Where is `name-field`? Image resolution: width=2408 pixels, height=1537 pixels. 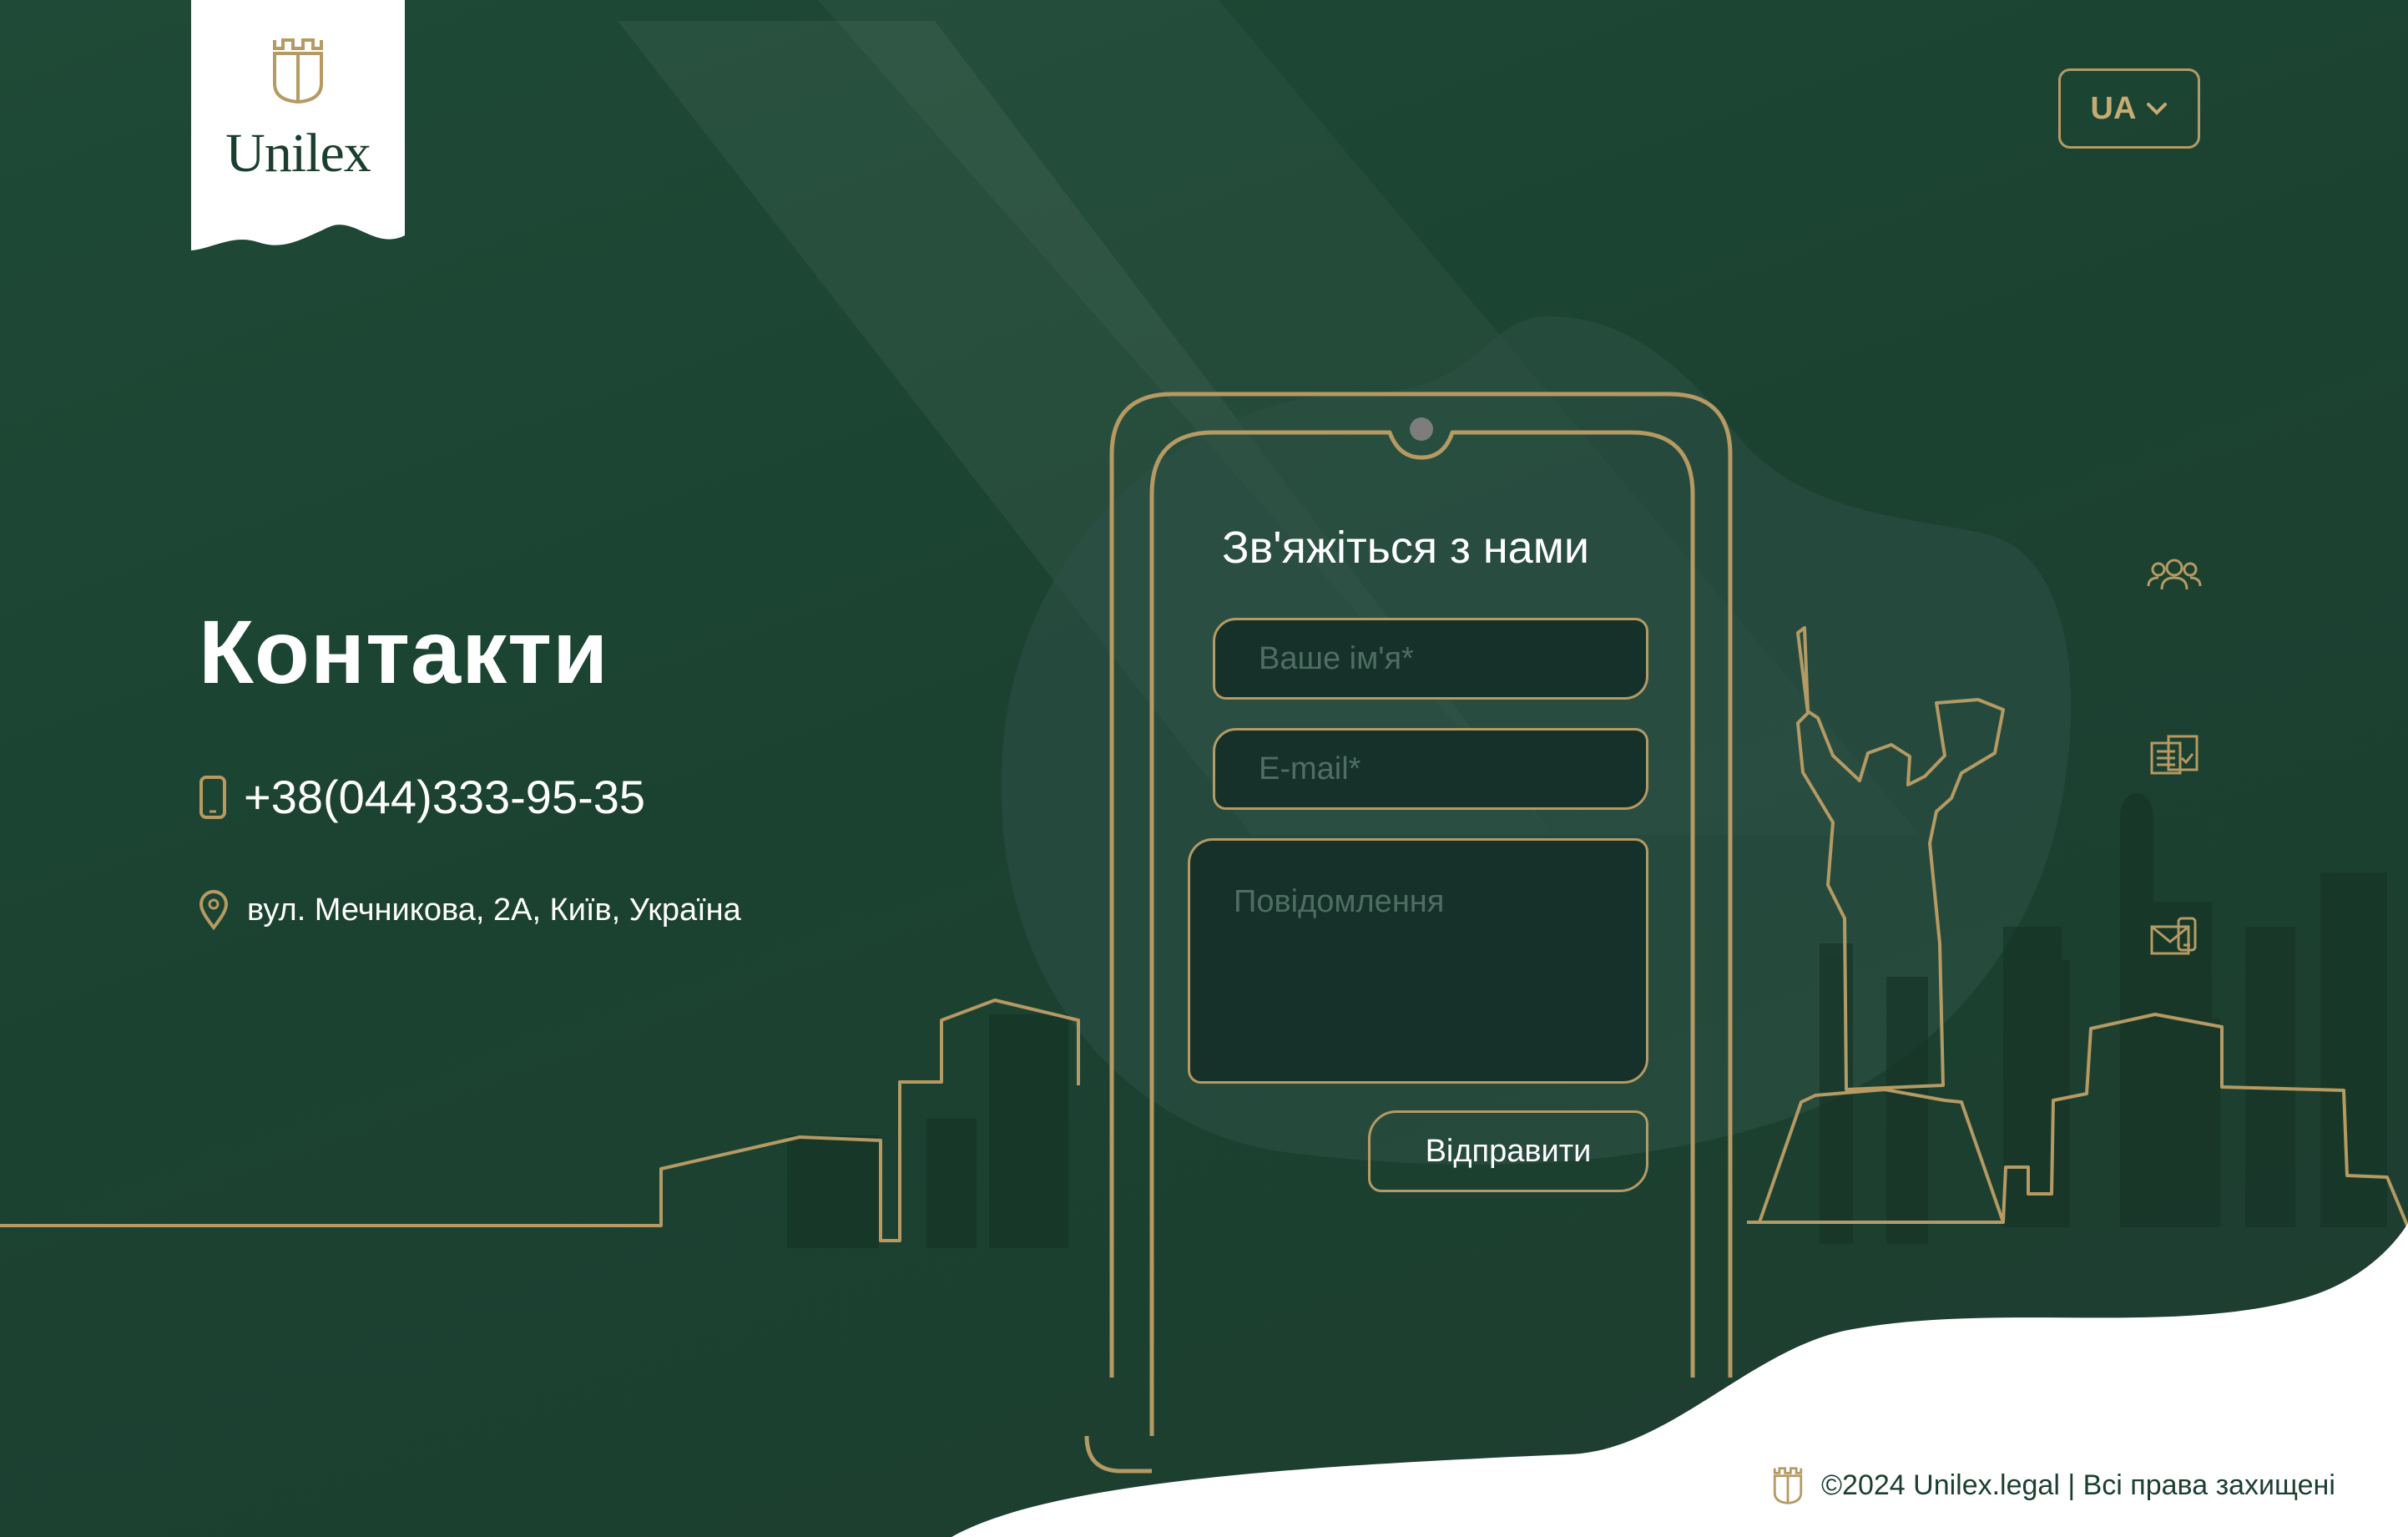
name-field is located at coordinates (1430, 659).